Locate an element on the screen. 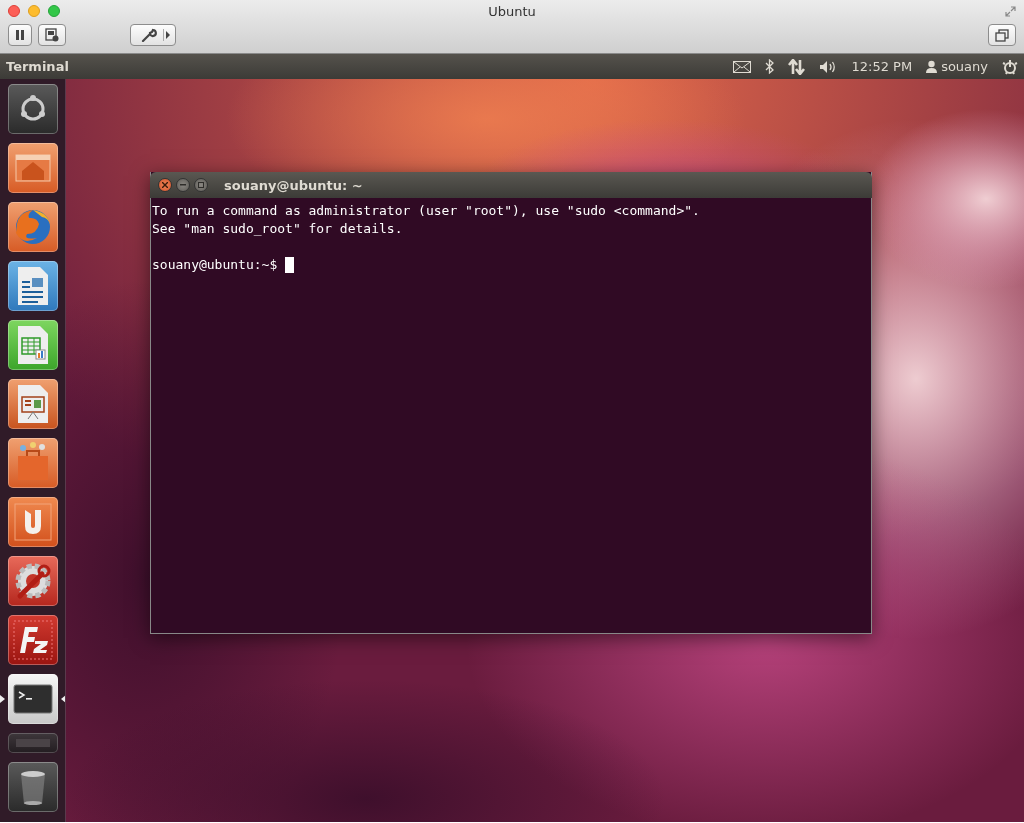  user-name: souany is located at coordinates (964, 66).